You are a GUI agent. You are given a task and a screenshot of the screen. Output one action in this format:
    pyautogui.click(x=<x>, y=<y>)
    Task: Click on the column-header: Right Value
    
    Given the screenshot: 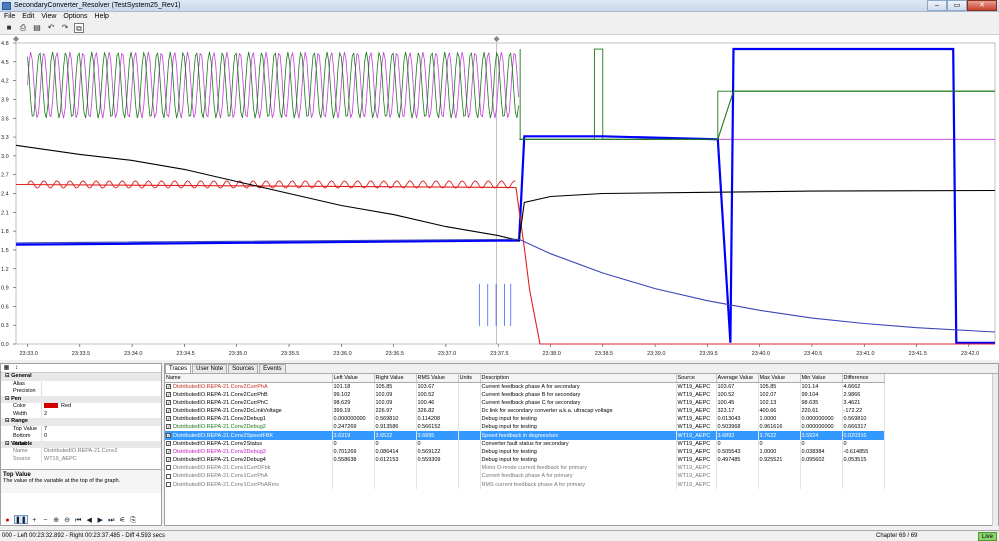 What is the action you would take?
    pyautogui.click(x=395, y=378)
    